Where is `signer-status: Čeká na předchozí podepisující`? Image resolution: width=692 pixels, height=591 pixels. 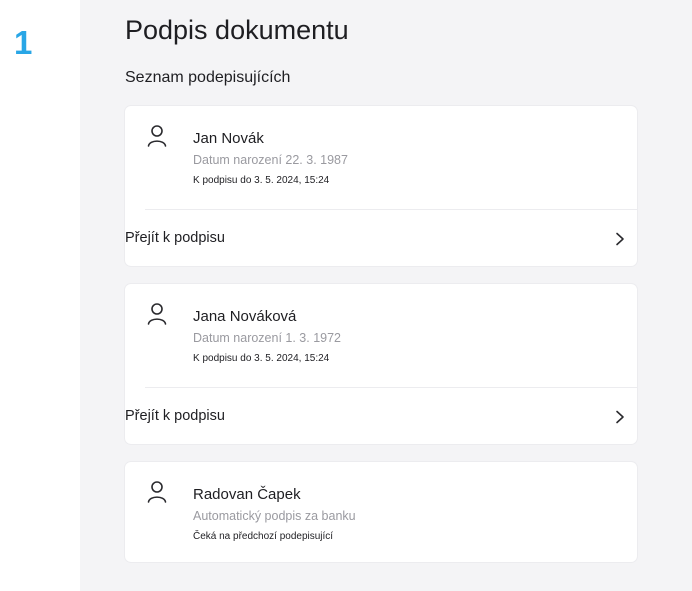
signer-status: Čeká na předchozí podepisující is located at coordinates (263, 536).